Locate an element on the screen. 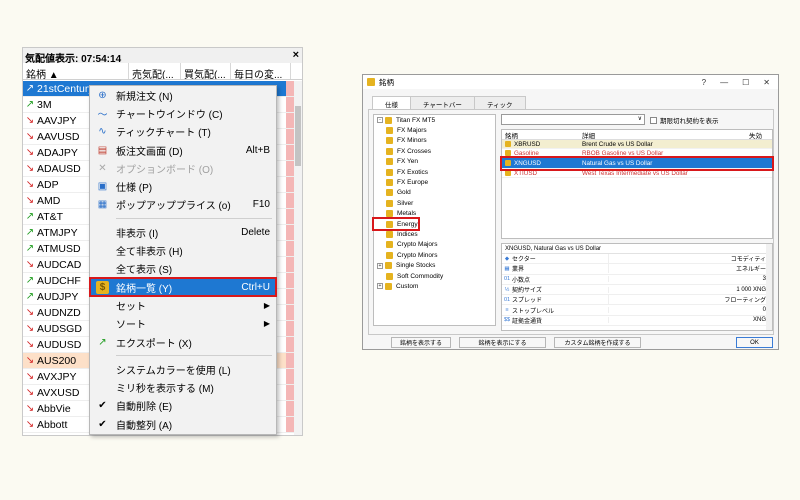 The image size is (800, 500). properties-scrollbar is located at coordinates (769, 287).